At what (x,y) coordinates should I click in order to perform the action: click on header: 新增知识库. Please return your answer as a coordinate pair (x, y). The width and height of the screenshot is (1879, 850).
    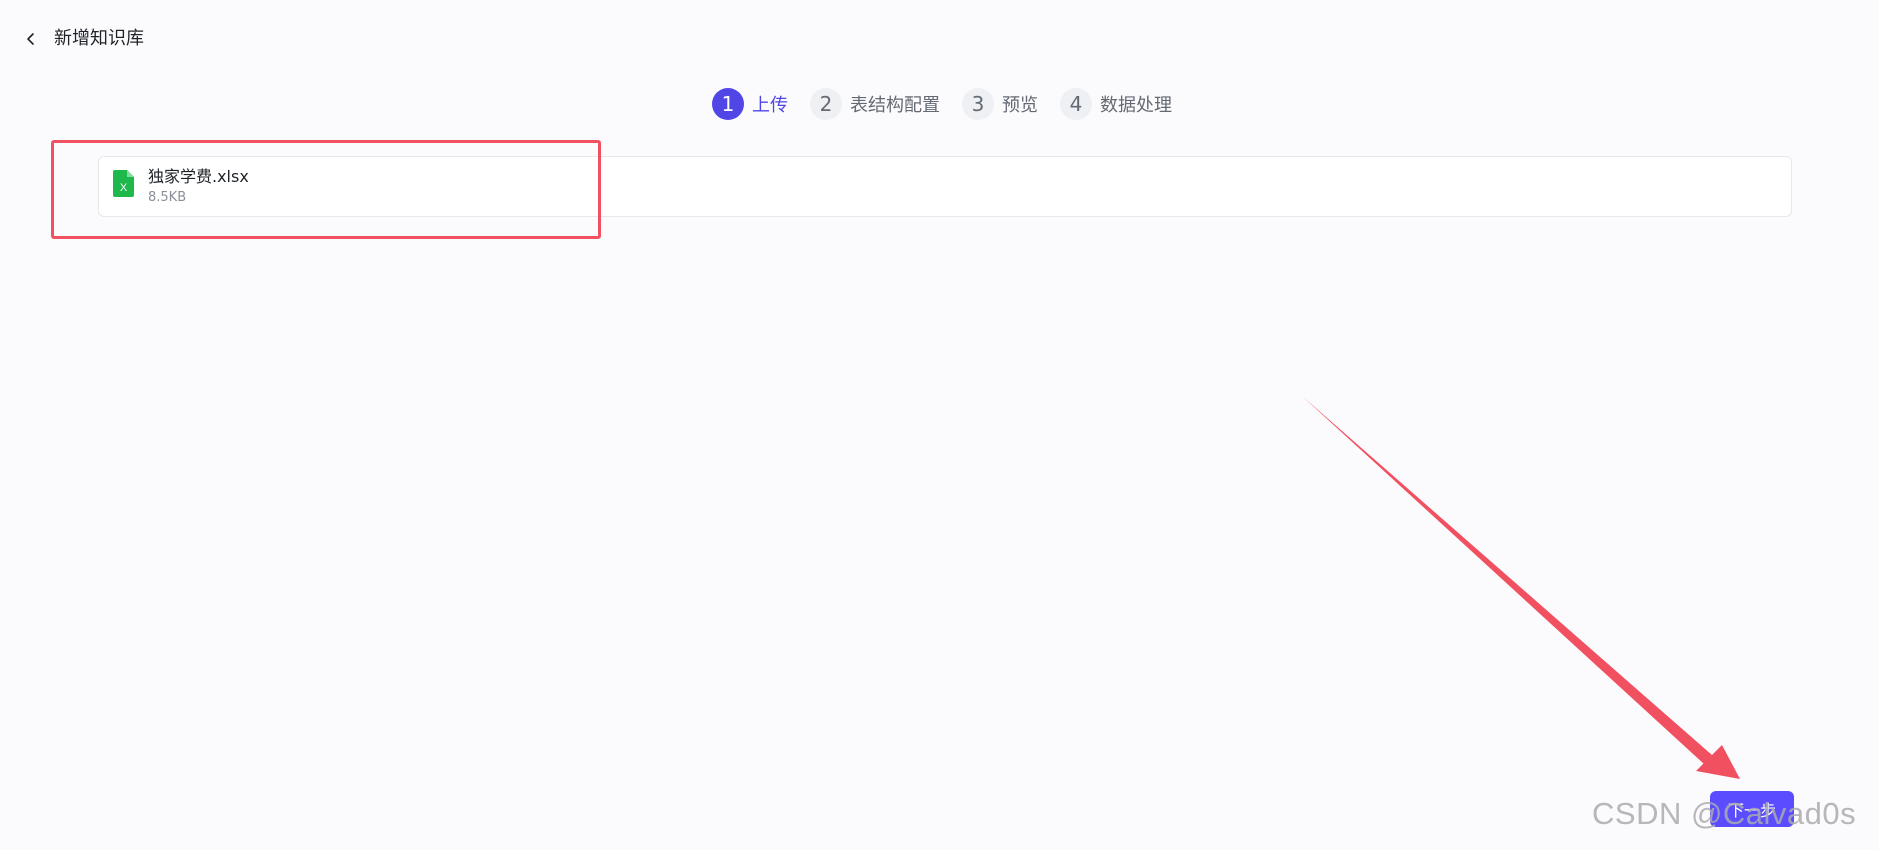
    Looking at the image, I should click on (82, 39).